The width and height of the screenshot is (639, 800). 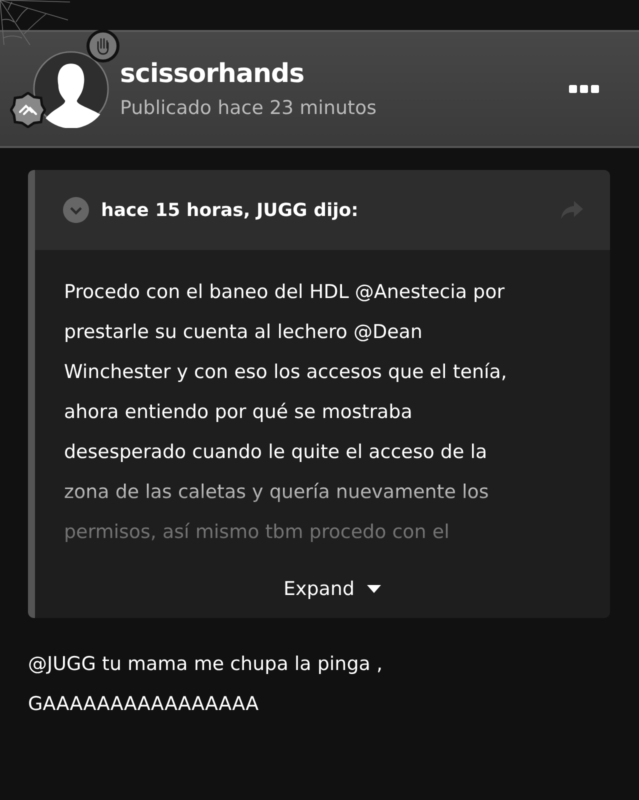 What do you see at coordinates (584, 89) in the screenshot?
I see `more-options-icon` at bounding box center [584, 89].